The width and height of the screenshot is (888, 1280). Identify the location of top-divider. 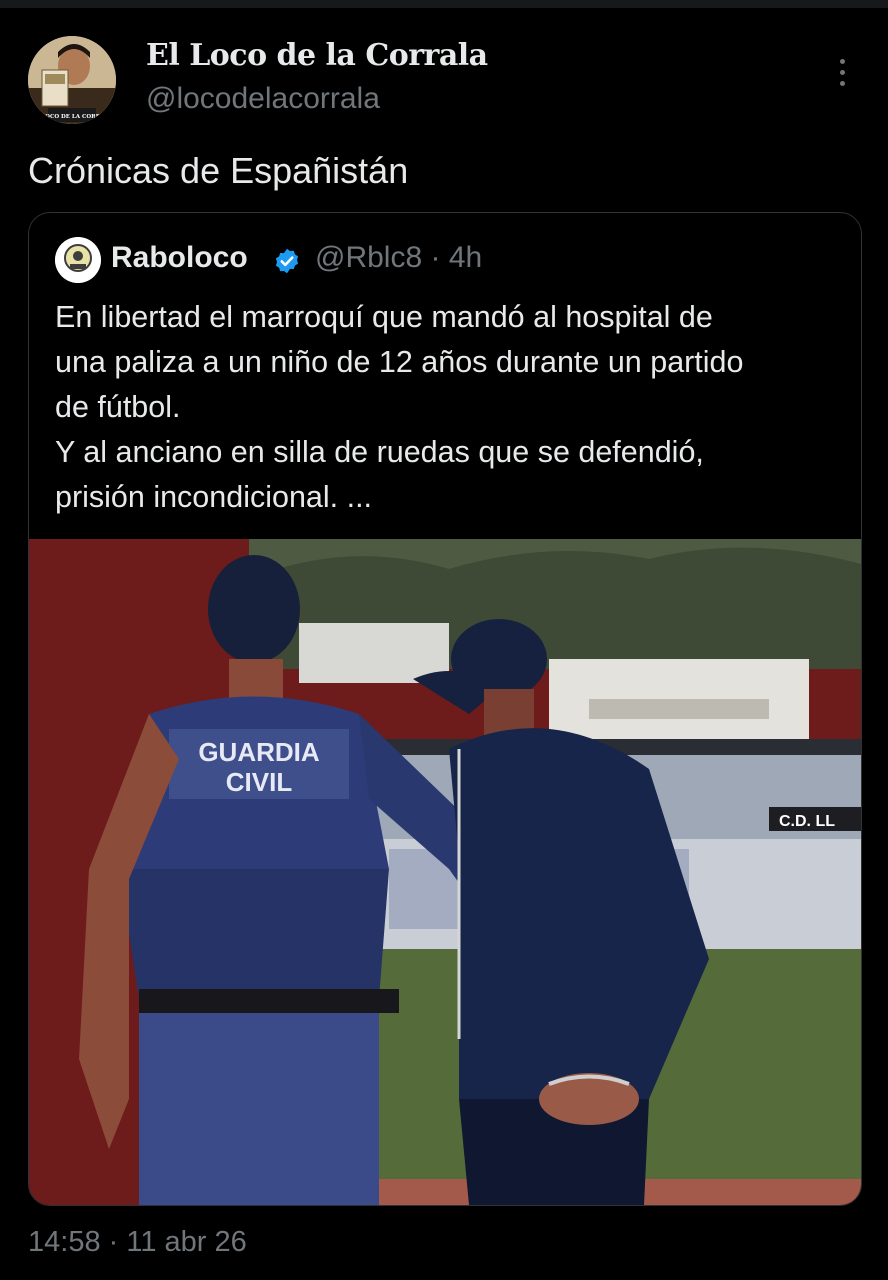
(444, 4).